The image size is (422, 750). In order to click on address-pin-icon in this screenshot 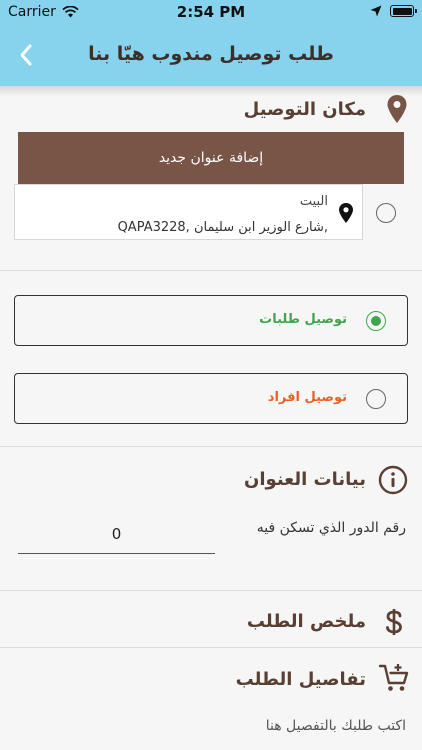, I will do `click(346, 213)`.